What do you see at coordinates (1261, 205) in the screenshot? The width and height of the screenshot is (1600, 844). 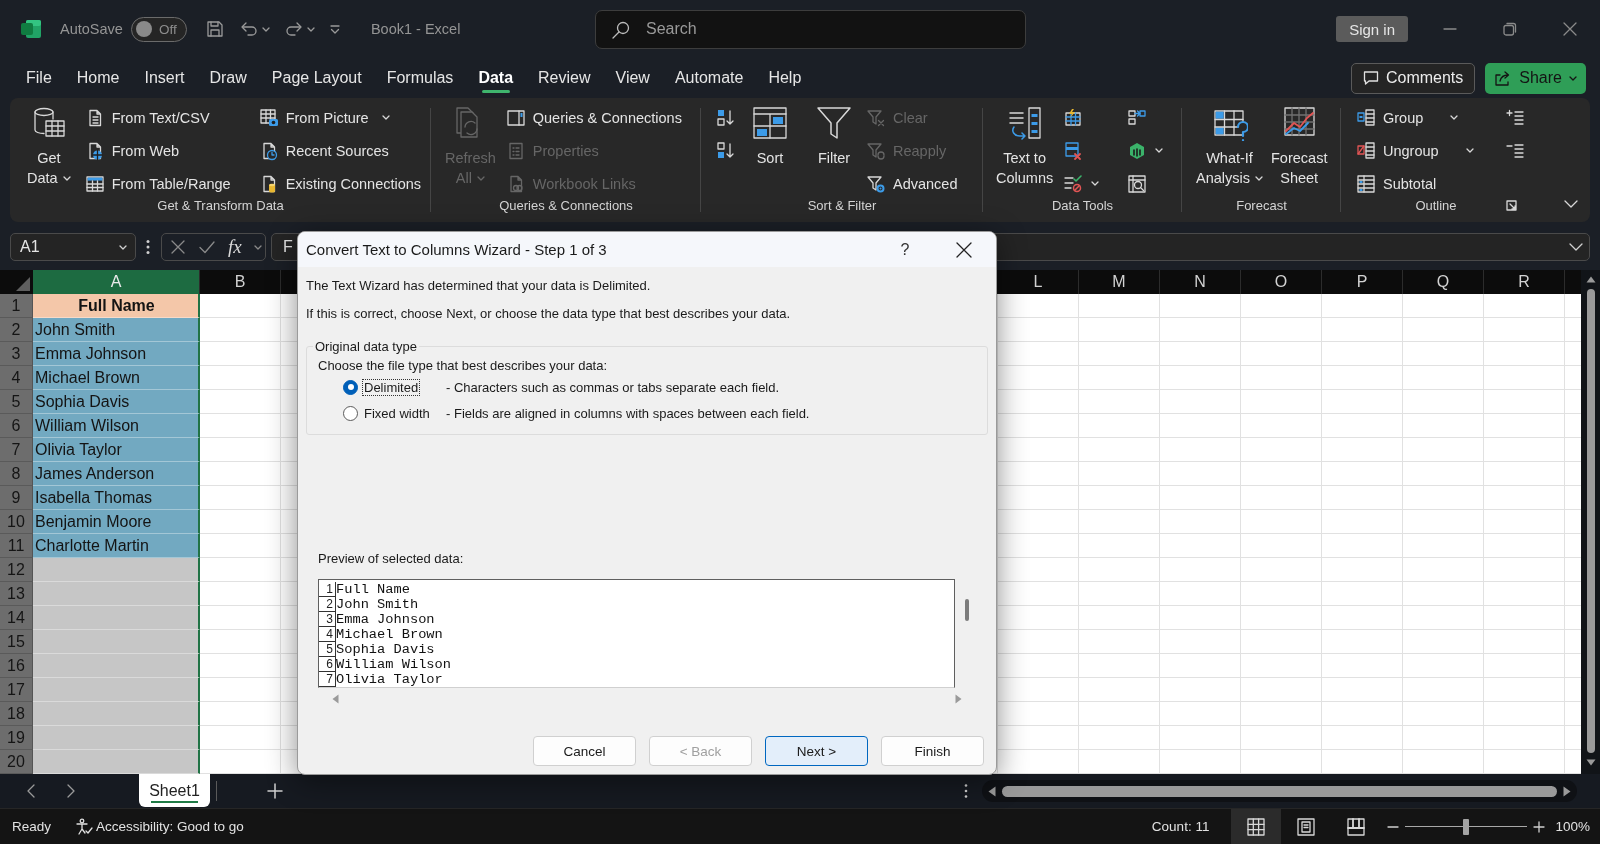 I see `group-label: Forecast` at bounding box center [1261, 205].